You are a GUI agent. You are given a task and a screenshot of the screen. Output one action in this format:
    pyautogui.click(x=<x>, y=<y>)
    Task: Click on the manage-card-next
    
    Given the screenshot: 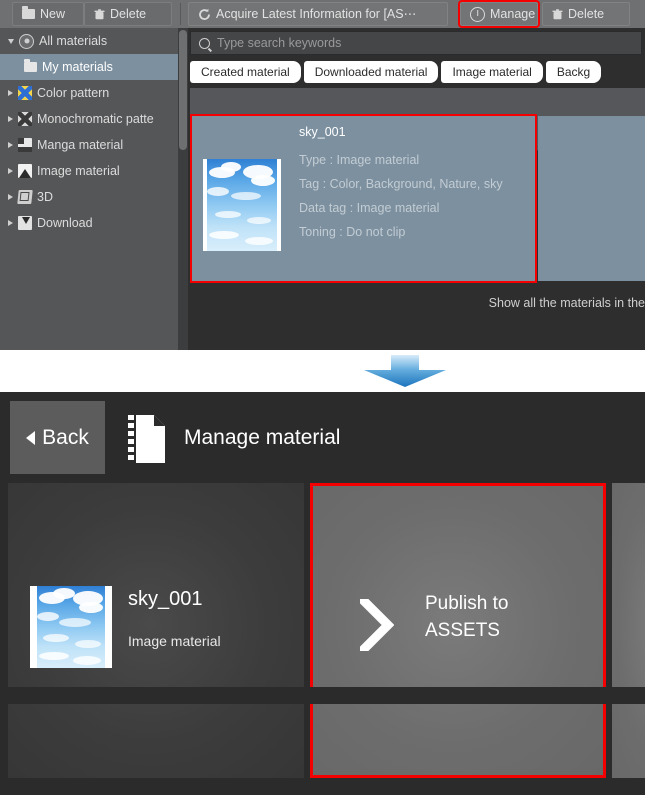 What is the action you would take?
    pyautogui.click(x=628, y=630)
    